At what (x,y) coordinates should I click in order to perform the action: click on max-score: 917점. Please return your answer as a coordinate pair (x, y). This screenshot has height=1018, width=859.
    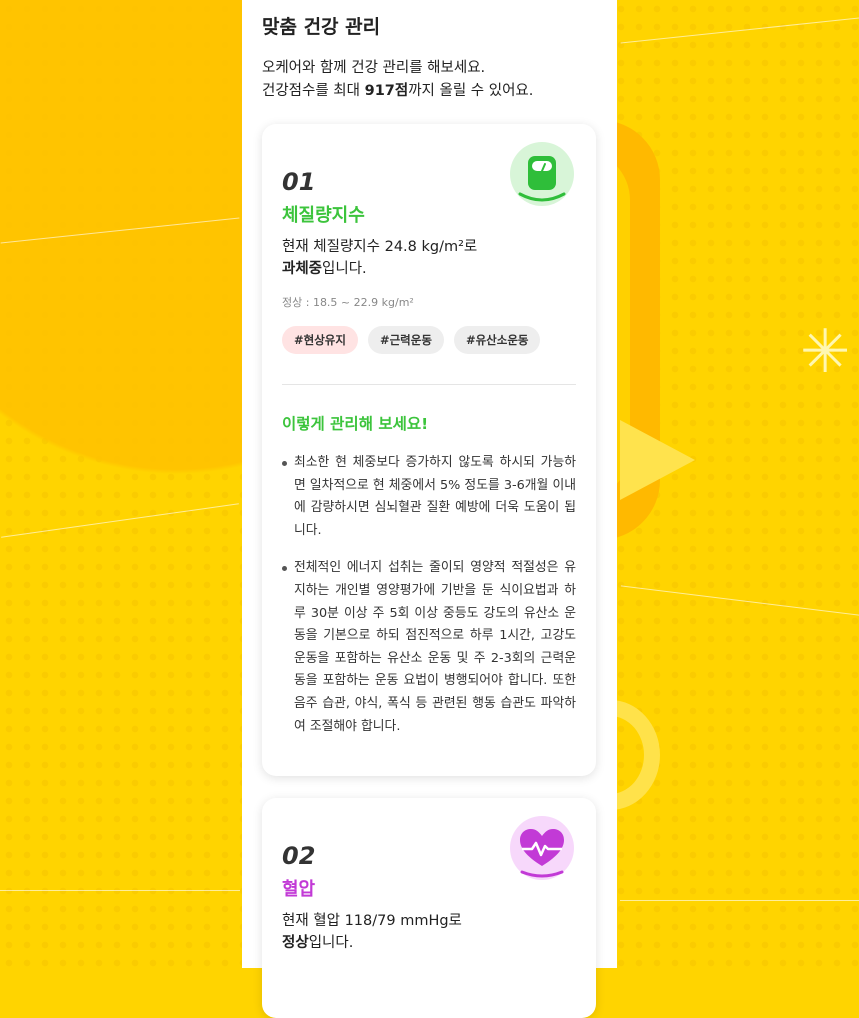
    Looking at the image, I should click on (386, 91).